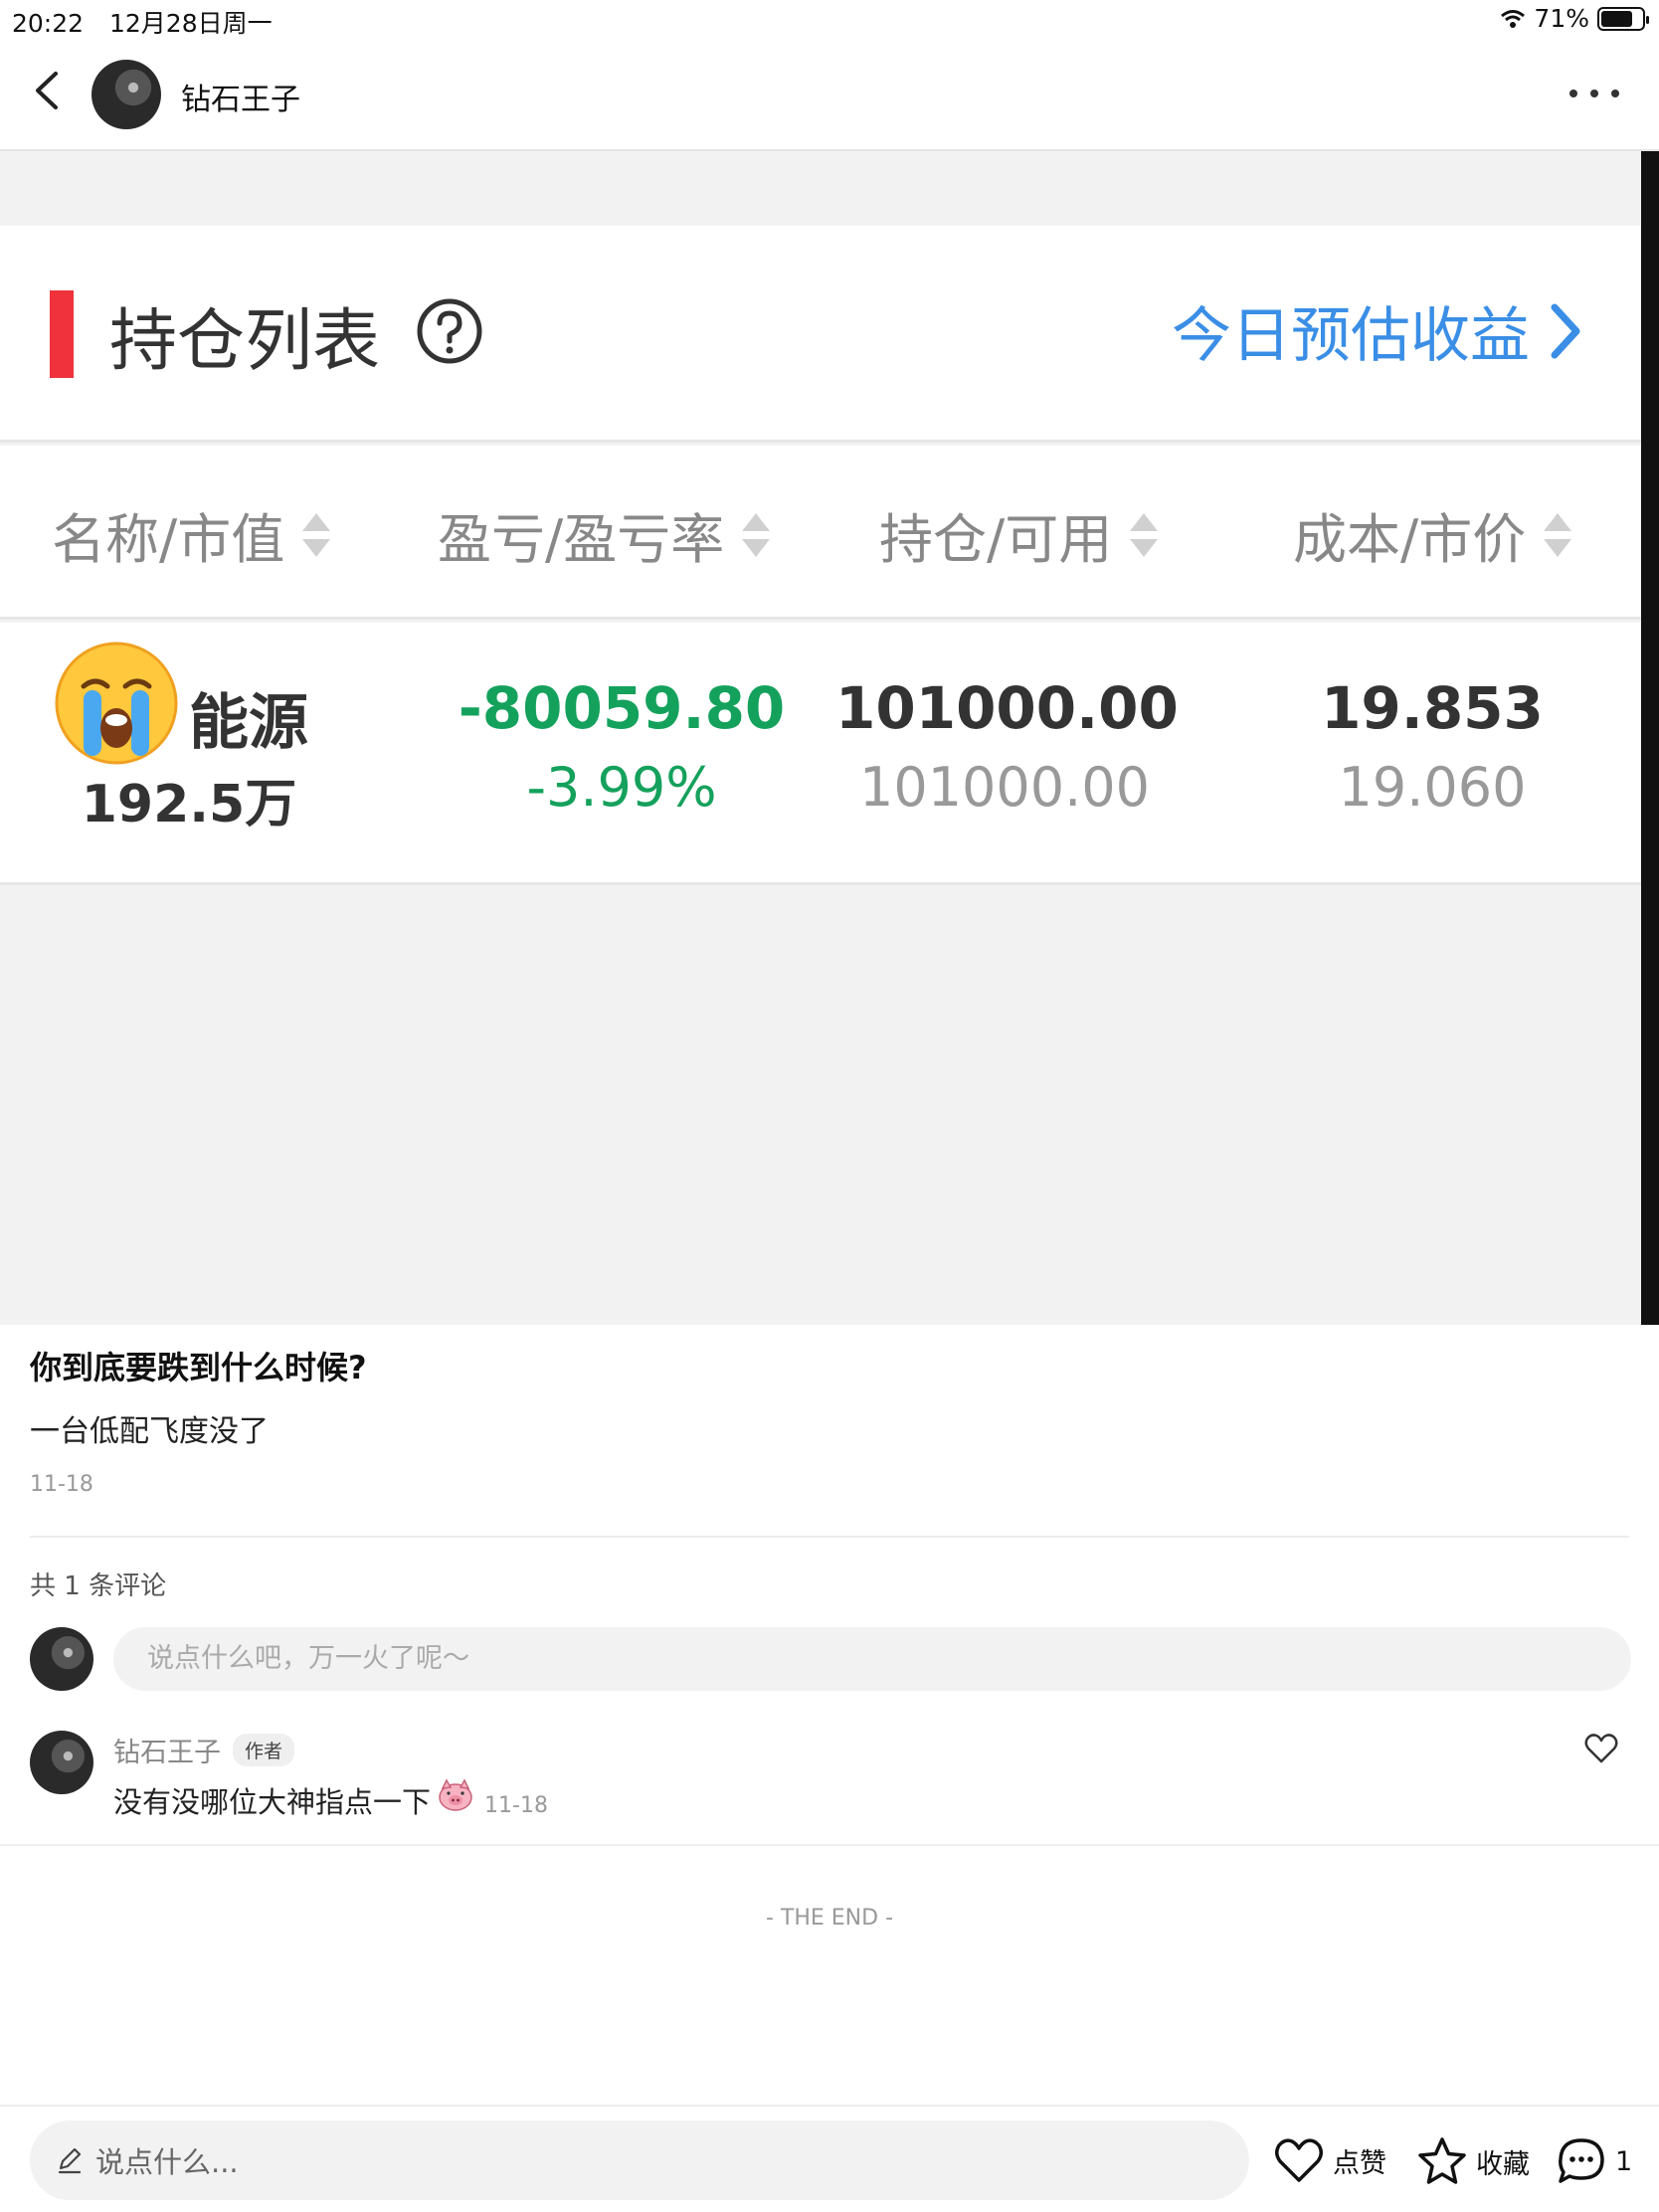 The width and height of the screenshot is (1659, 2212). I want to click on pig-emoji-icon, so click(455, 1794).